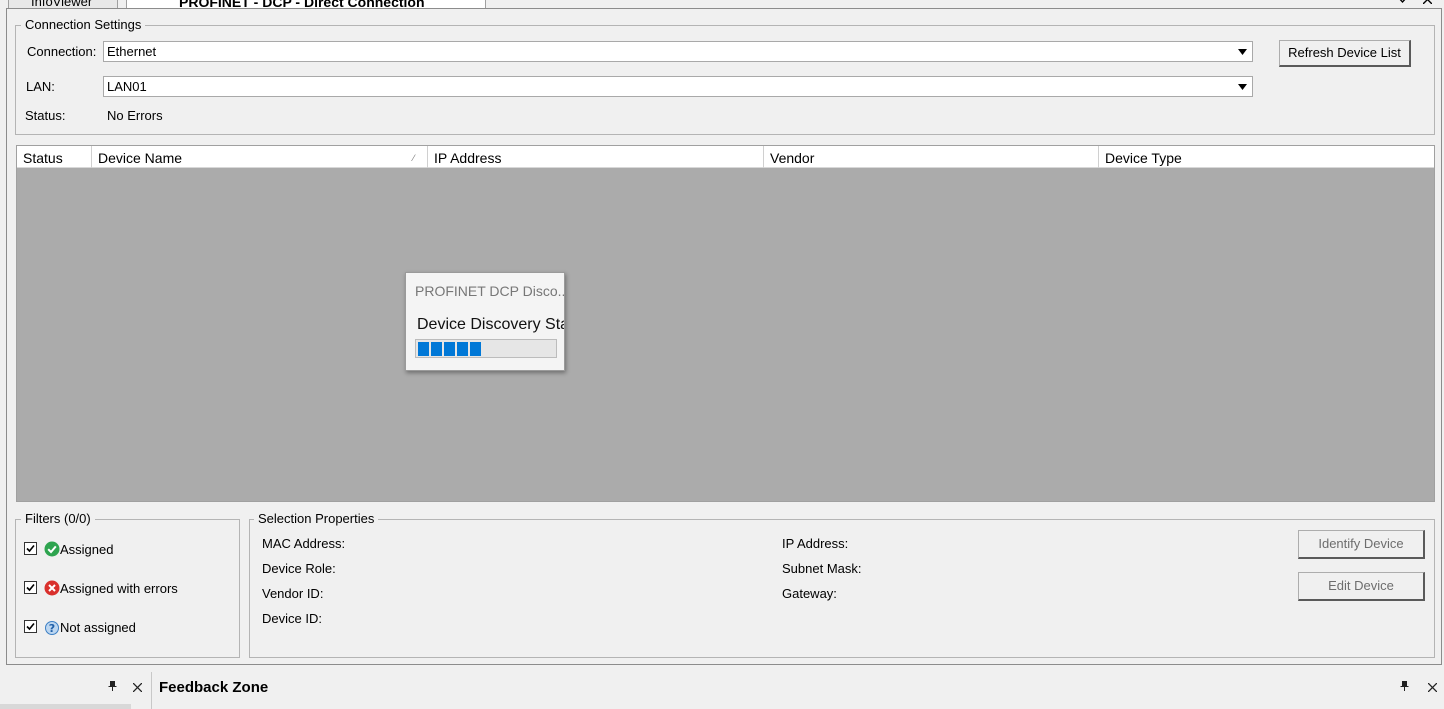  Describe the element at coordinates (316, 519) in the screenshot. I see `selection-properties-legend: Selection Properties` at that location.